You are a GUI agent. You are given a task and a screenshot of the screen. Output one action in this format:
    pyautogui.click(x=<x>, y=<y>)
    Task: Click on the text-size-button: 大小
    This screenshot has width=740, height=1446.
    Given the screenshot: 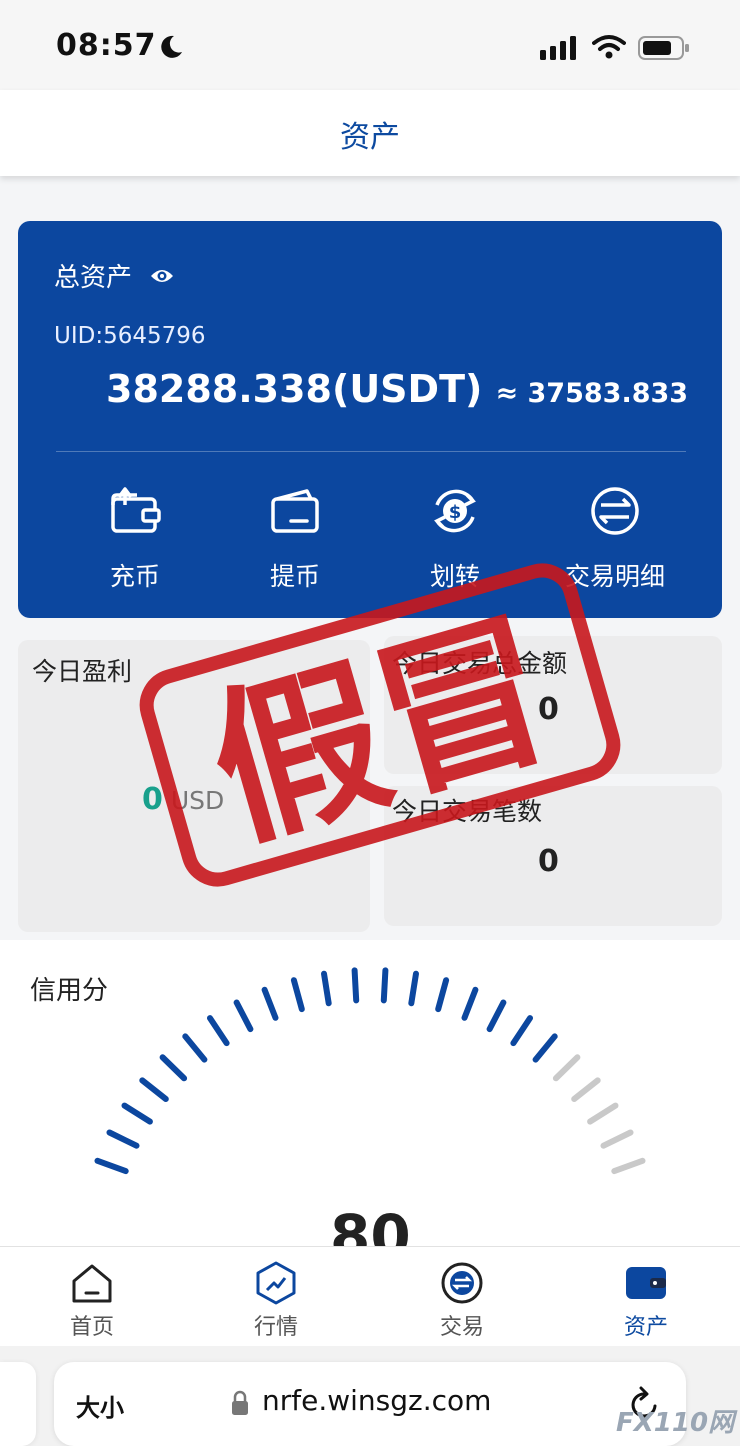 What is the action you would take?
    pyautogui.click(x=100, y=1405)
    